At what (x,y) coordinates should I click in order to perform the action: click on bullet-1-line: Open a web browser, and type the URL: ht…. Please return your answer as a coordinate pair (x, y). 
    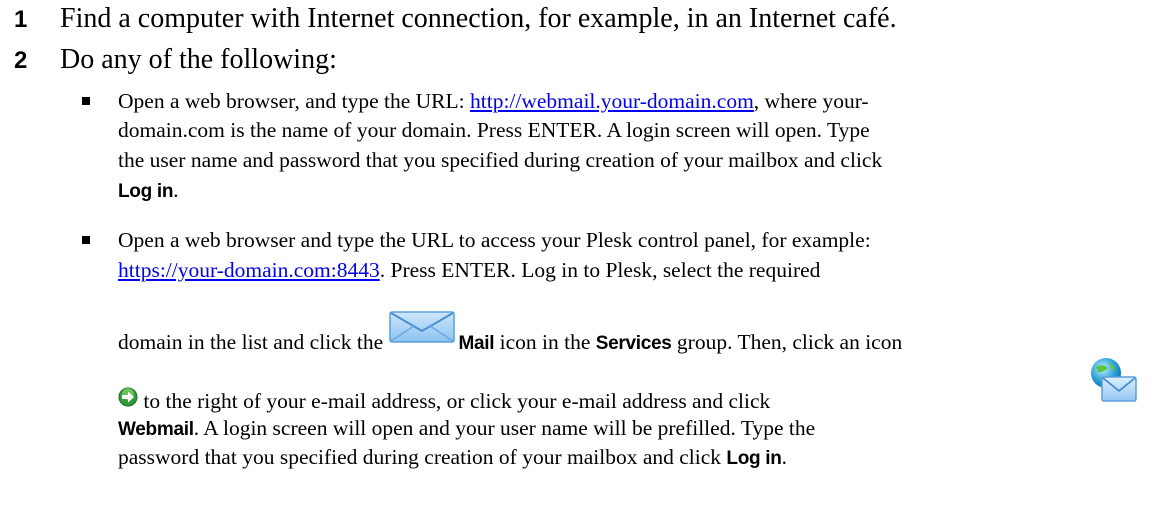
    Looking at the image, I should click on (493, 101).